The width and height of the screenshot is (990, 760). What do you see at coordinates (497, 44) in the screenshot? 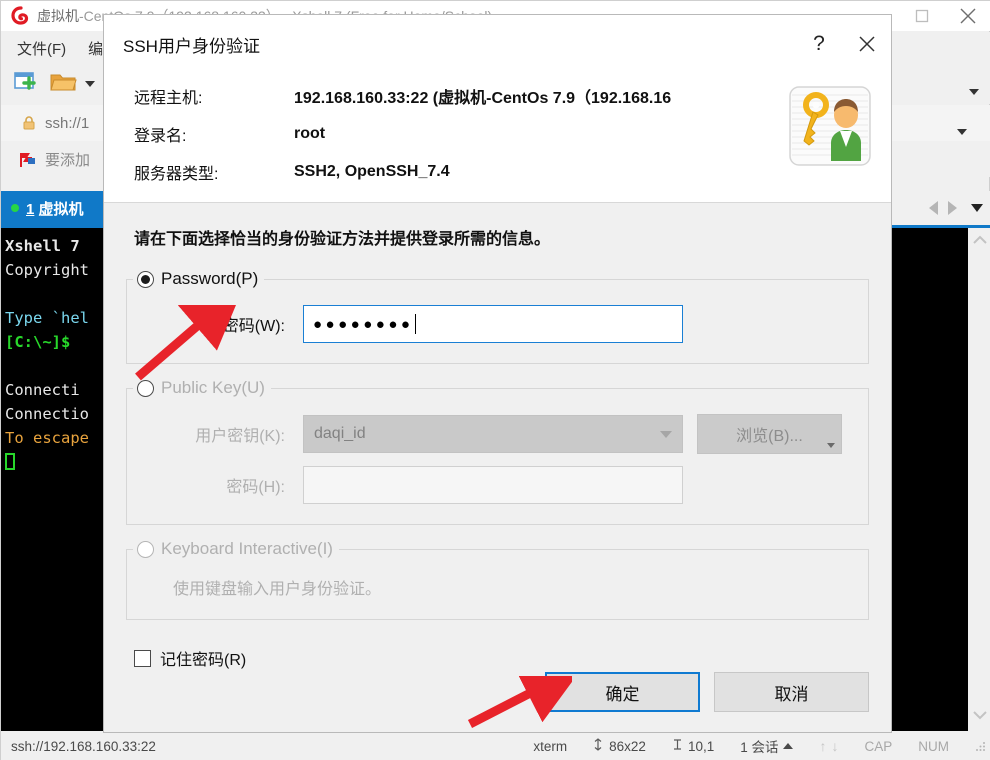
I see `dialog-title-bar: SSH用户身份验证 ?` at bounding box center [497, 44].